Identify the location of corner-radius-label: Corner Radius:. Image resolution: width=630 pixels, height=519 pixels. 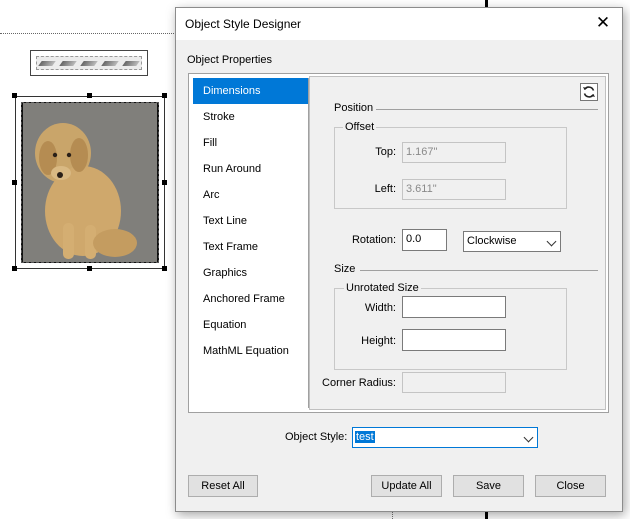
(359, 383).